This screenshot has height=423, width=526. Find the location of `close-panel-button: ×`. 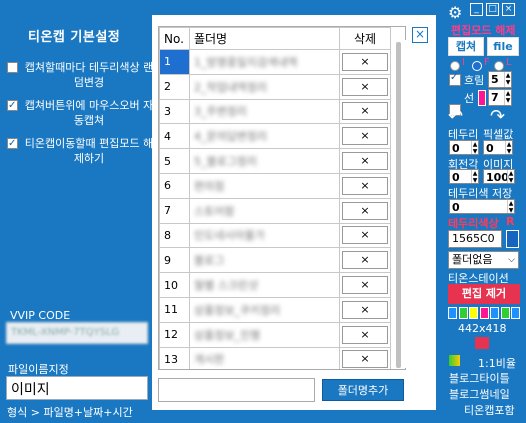

close-panel-button: × is located at coordinates (420, 35).